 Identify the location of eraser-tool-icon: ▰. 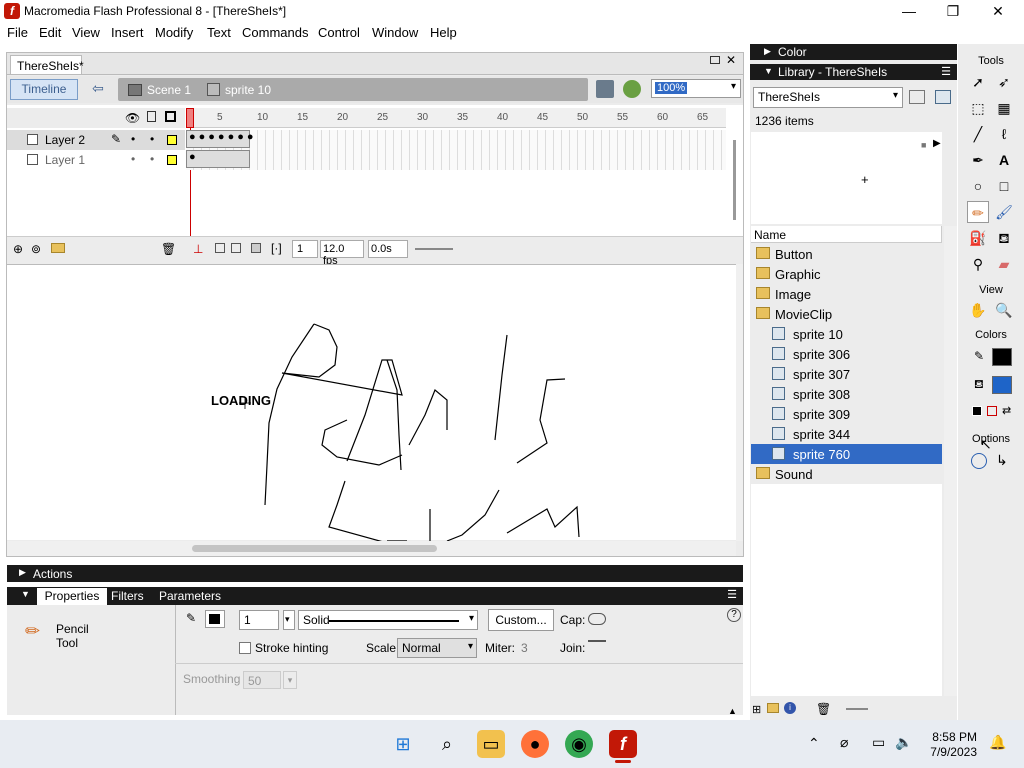
(1004, 264).